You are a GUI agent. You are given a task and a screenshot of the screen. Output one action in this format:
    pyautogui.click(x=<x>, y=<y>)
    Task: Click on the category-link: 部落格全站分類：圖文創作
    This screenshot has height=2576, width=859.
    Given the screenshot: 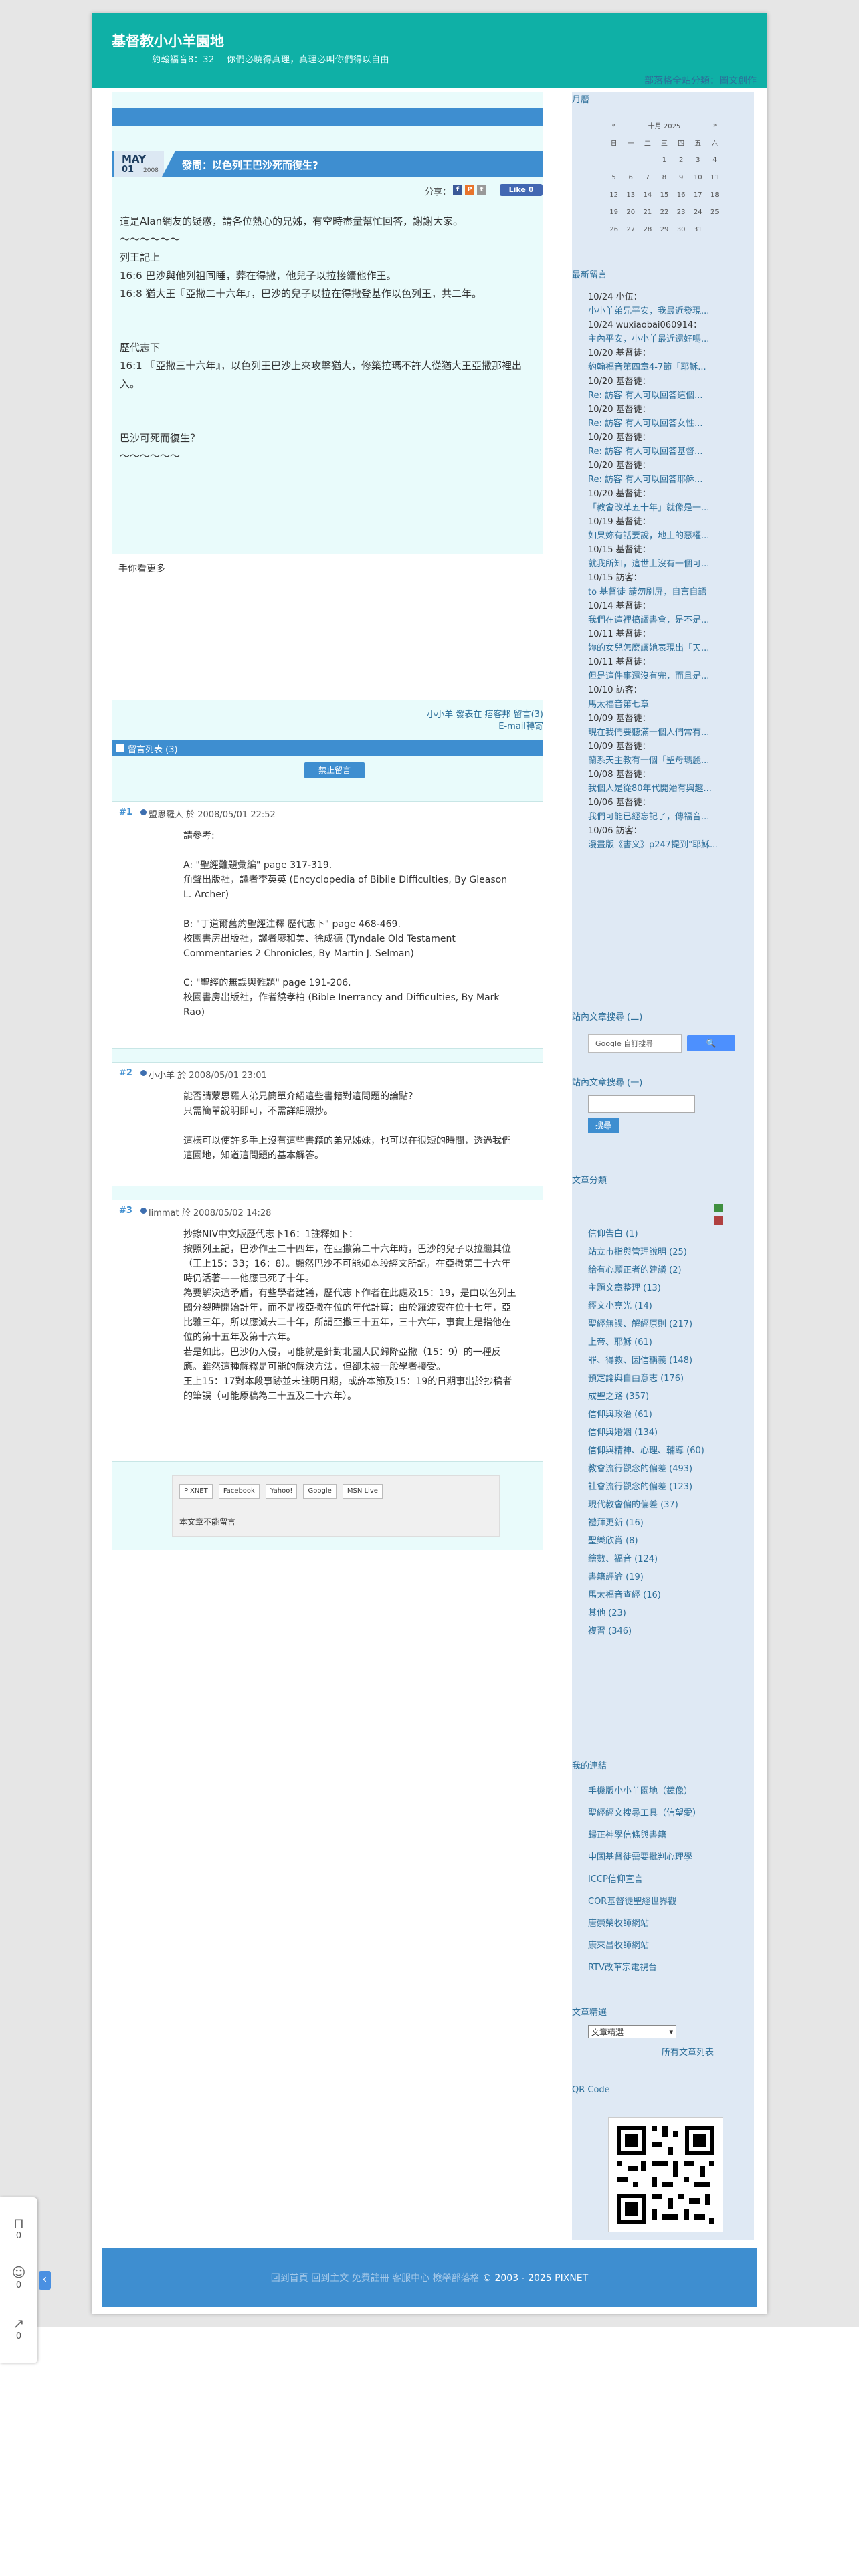 What is the action you would take?
    pyautogui.click(x=701, y=80)
    